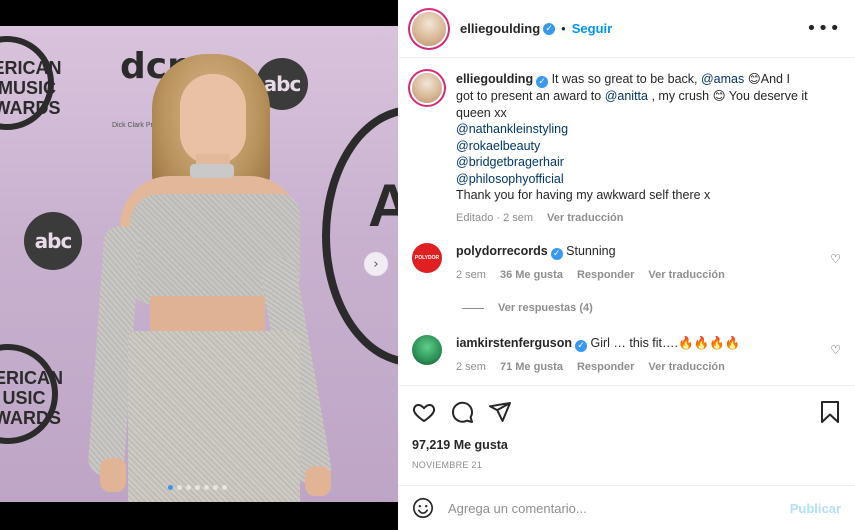  I want to click on caption-text-1: It was so great to be back,, so click(626, 79).